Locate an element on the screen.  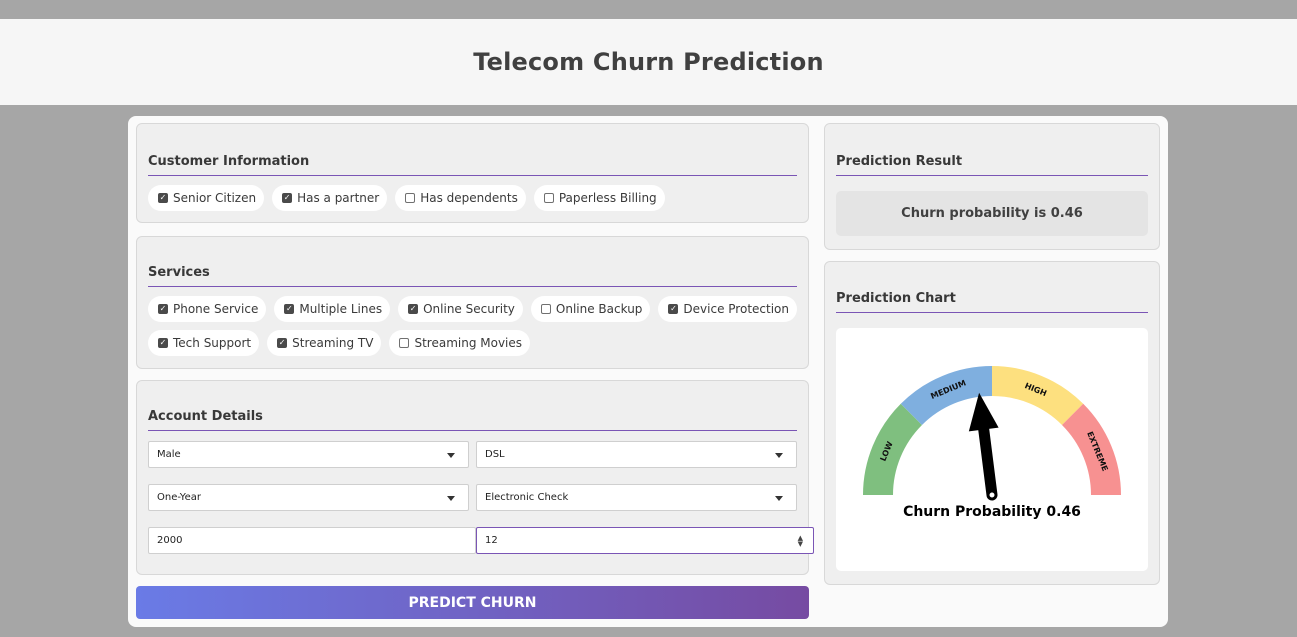
page-header: Telecom Churn Prediction is located at coordinates (648, 62).